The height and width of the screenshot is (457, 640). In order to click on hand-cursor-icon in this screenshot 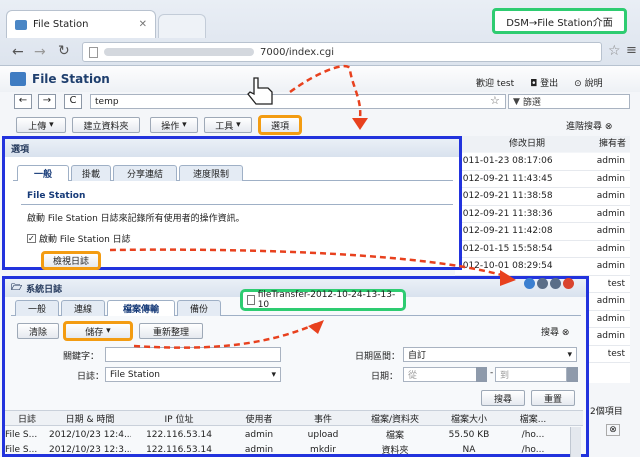, I will do `click(260, 91)`.